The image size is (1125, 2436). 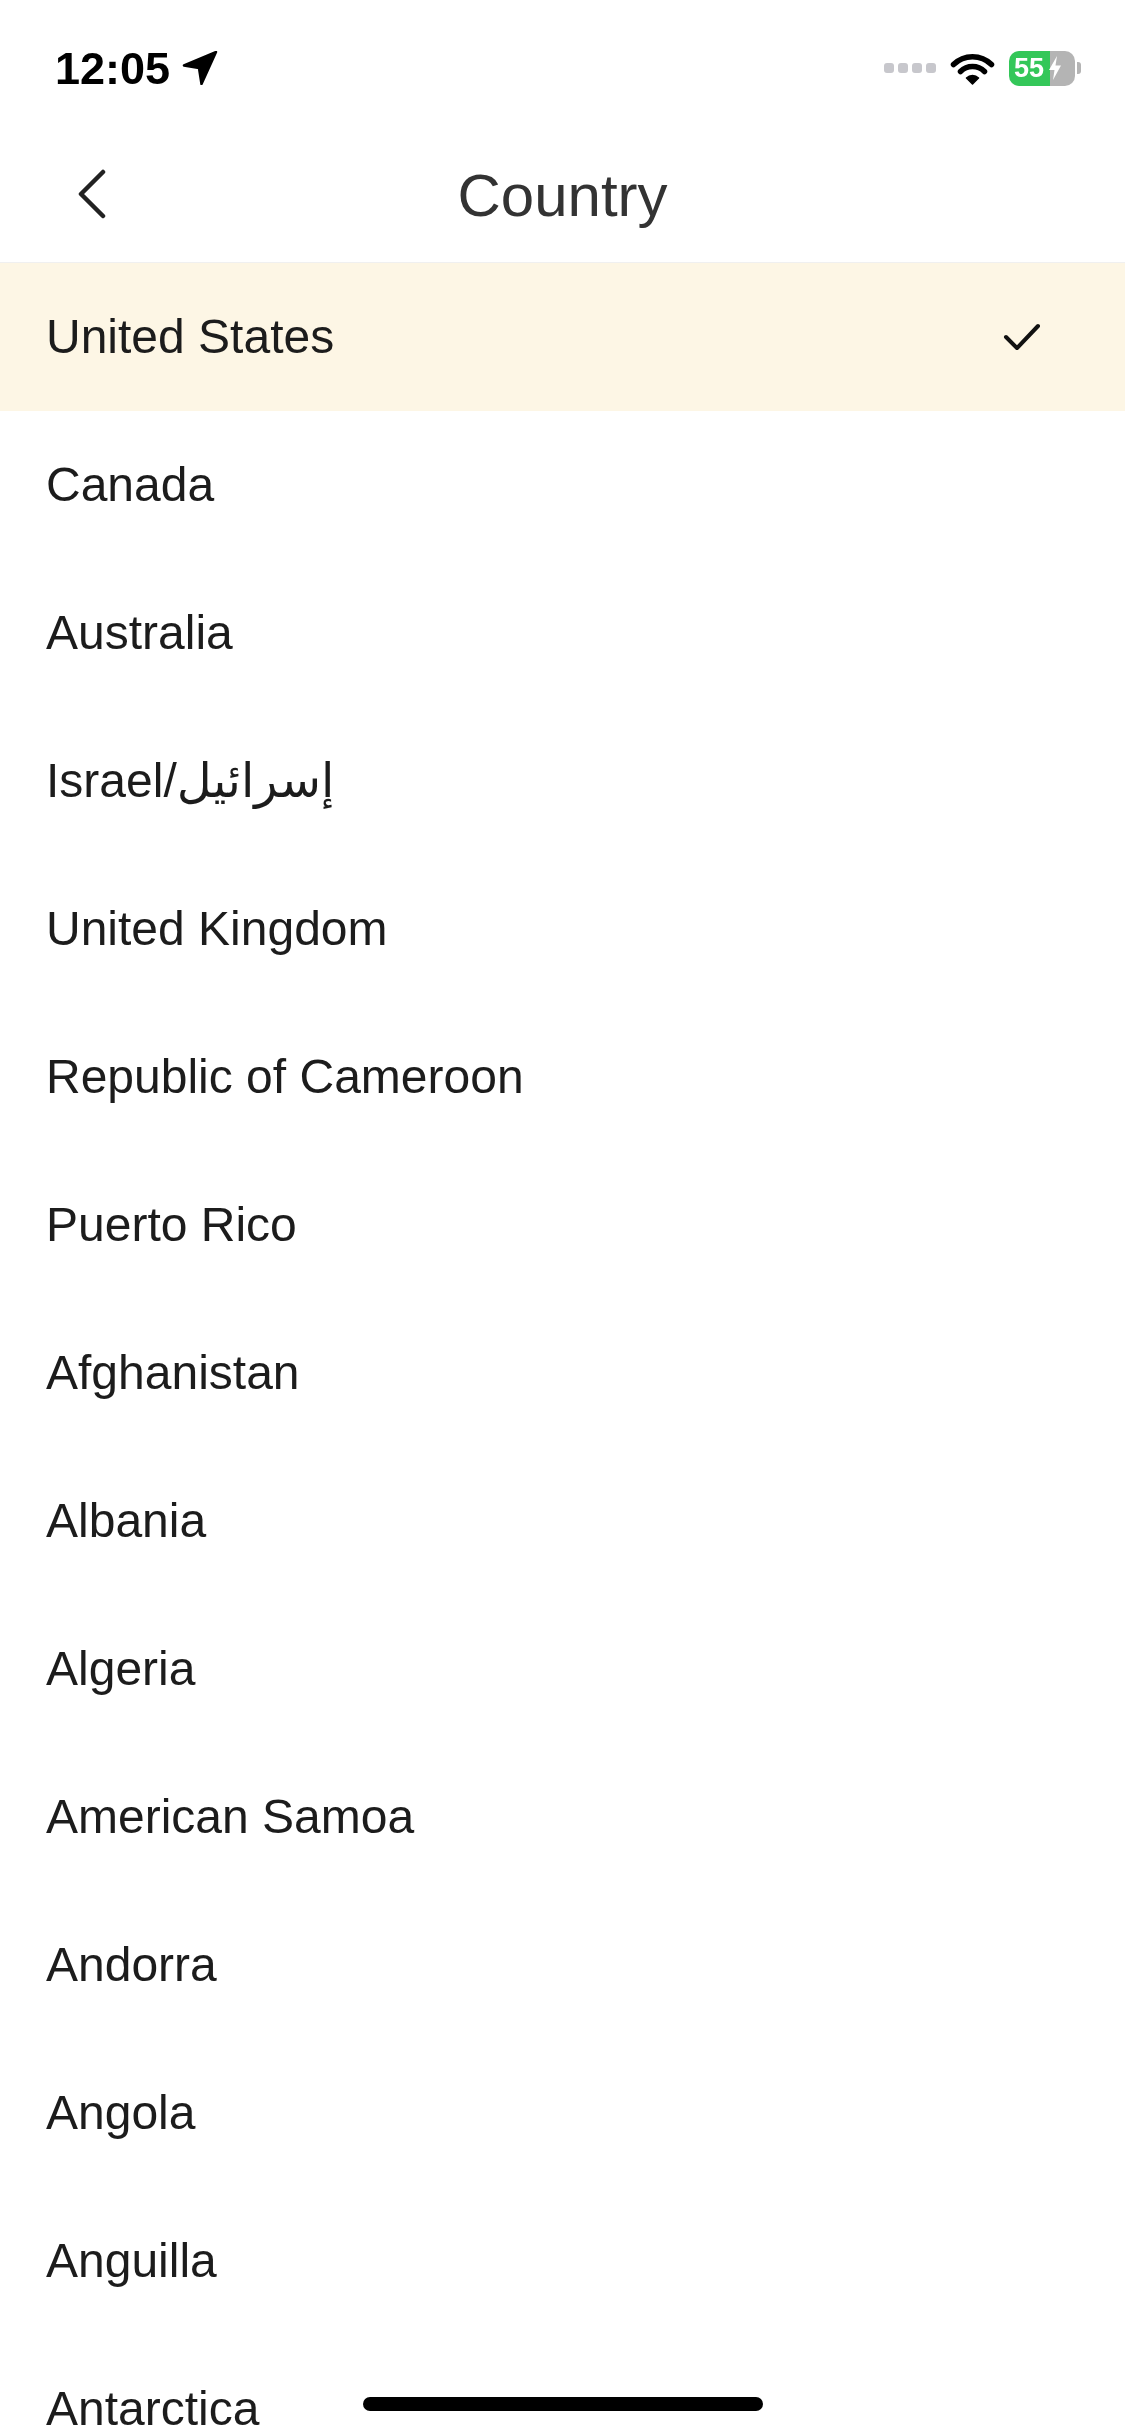 I want to click on country-row: Algeria, so click(x=562, y=1669).